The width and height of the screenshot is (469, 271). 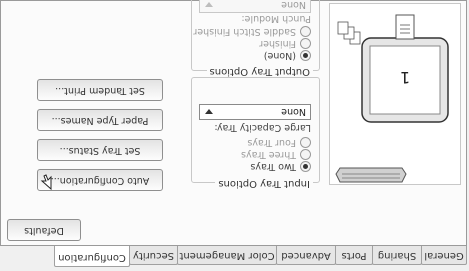 What do you see at coordinates (262, 127) in the screenshot?
I see `large-capacity-tray-label: Large Capacity Tray:` at bounding box center [262, 127].